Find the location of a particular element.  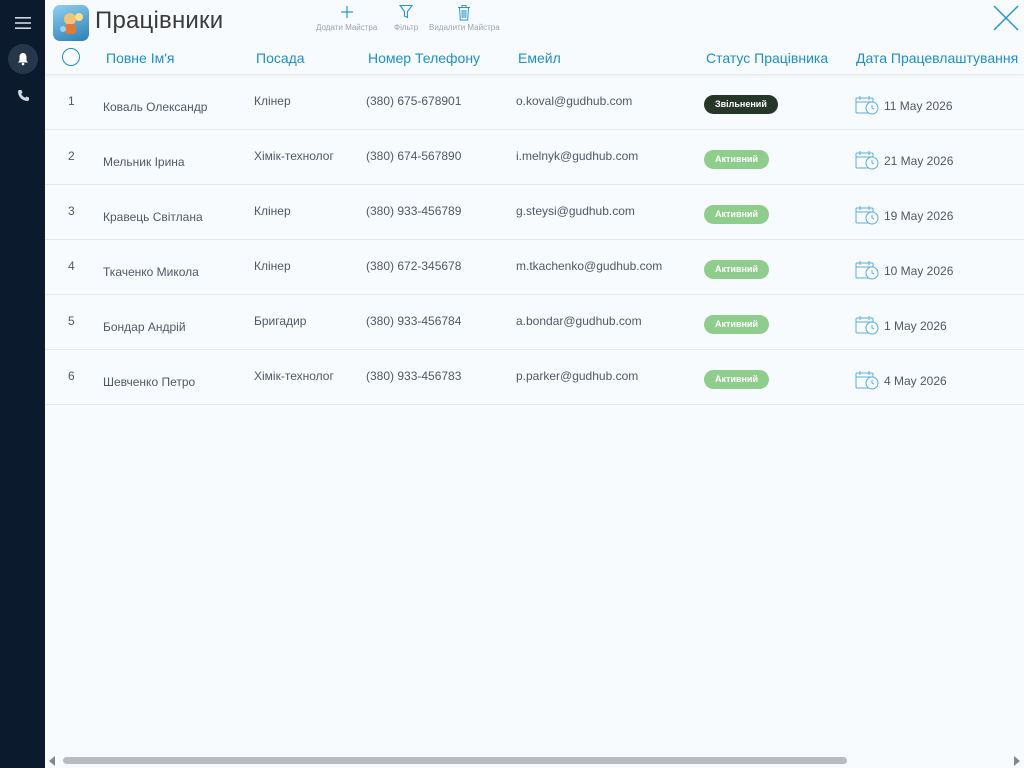

employee-phone: (380) 675-678901 is located at coordinates (414, 101).